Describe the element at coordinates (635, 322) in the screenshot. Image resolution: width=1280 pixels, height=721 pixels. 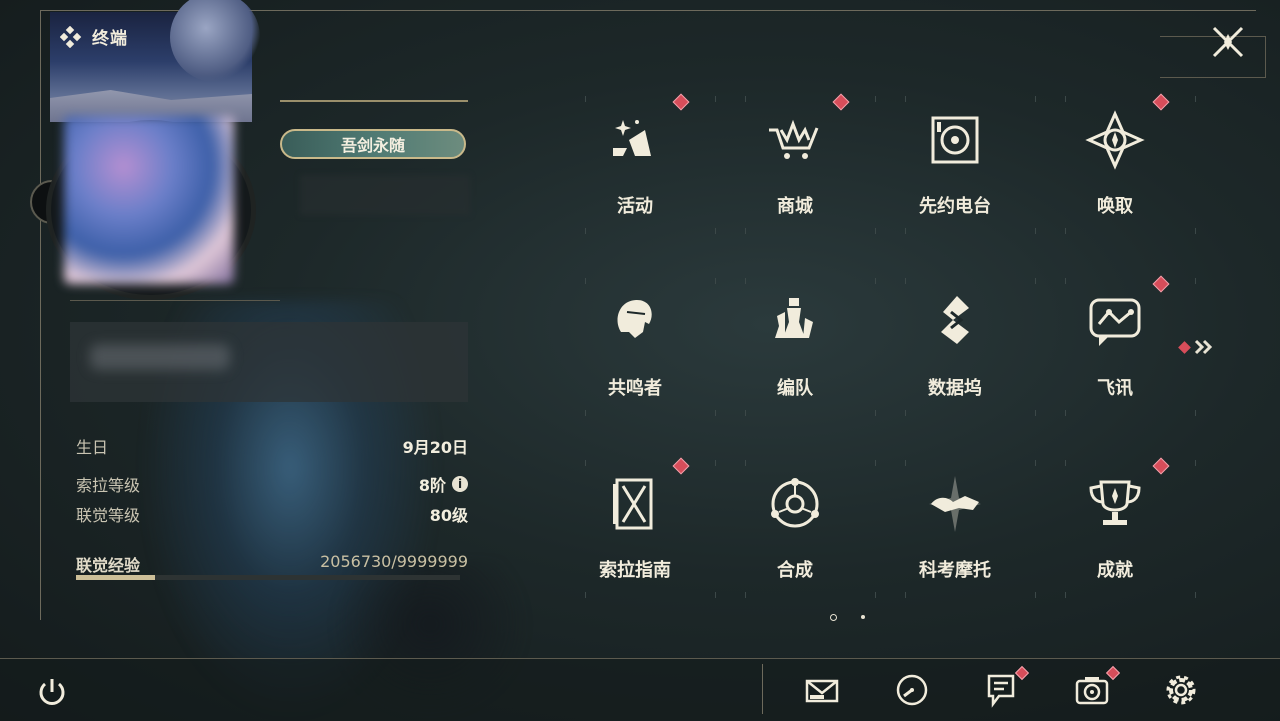
I see `resonator-icon` at that location.